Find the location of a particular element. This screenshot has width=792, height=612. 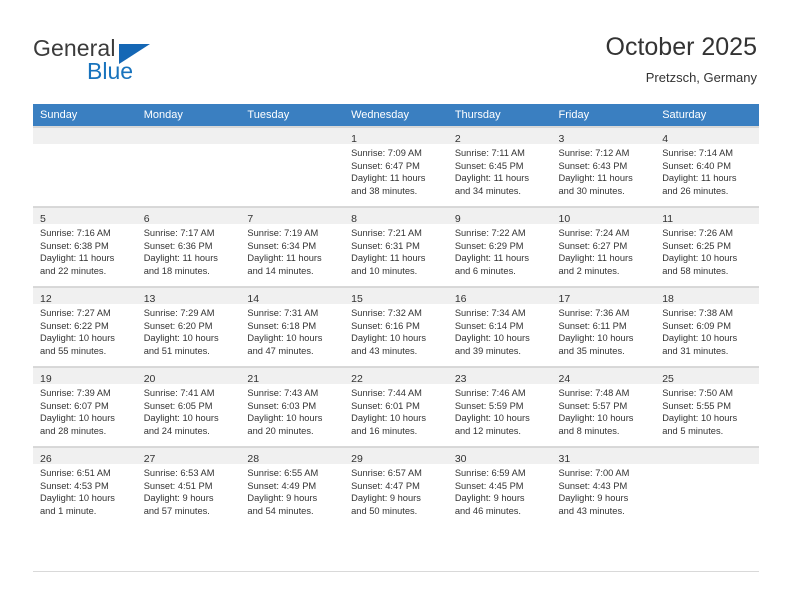

day-number-bar: 13 is located at coordinates (188, 296).